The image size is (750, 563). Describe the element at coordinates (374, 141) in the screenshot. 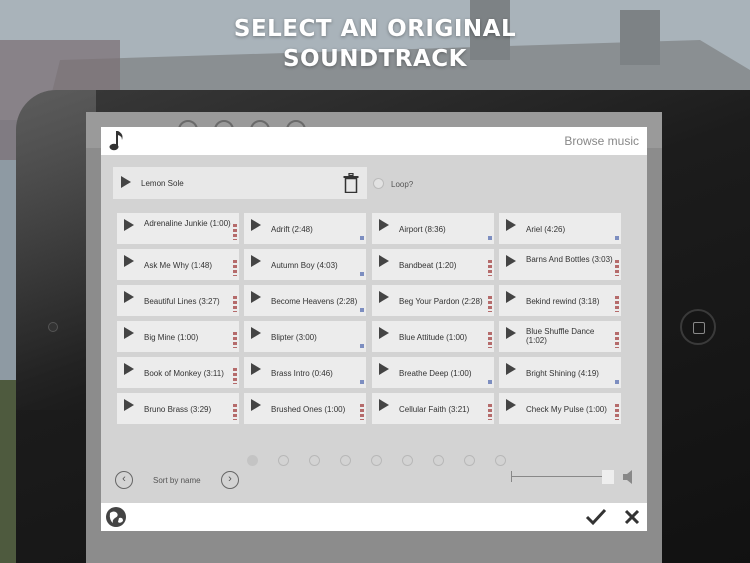

I see `dialog-header: Browse music` at that location.